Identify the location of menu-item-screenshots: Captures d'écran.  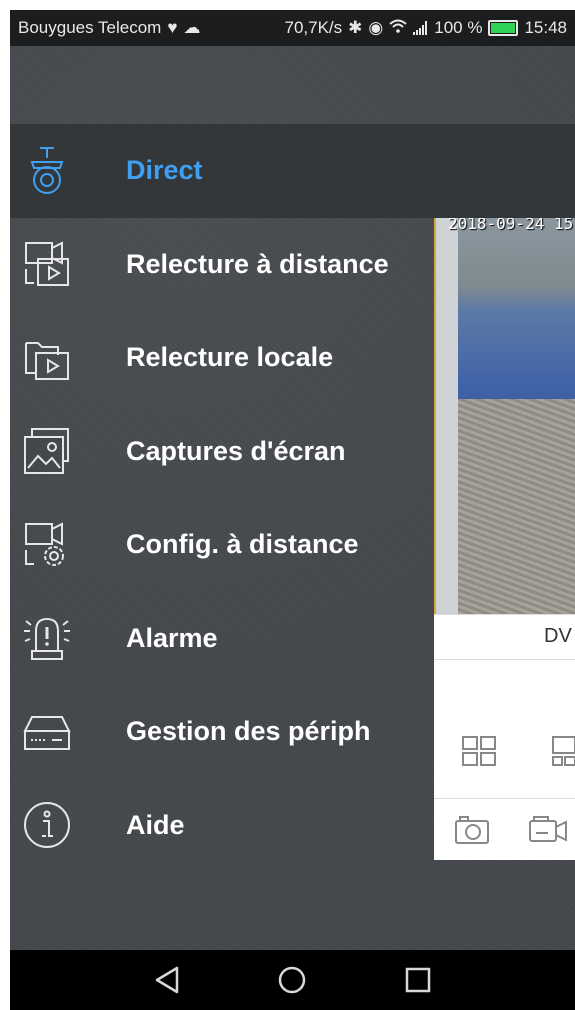
(222, 452).